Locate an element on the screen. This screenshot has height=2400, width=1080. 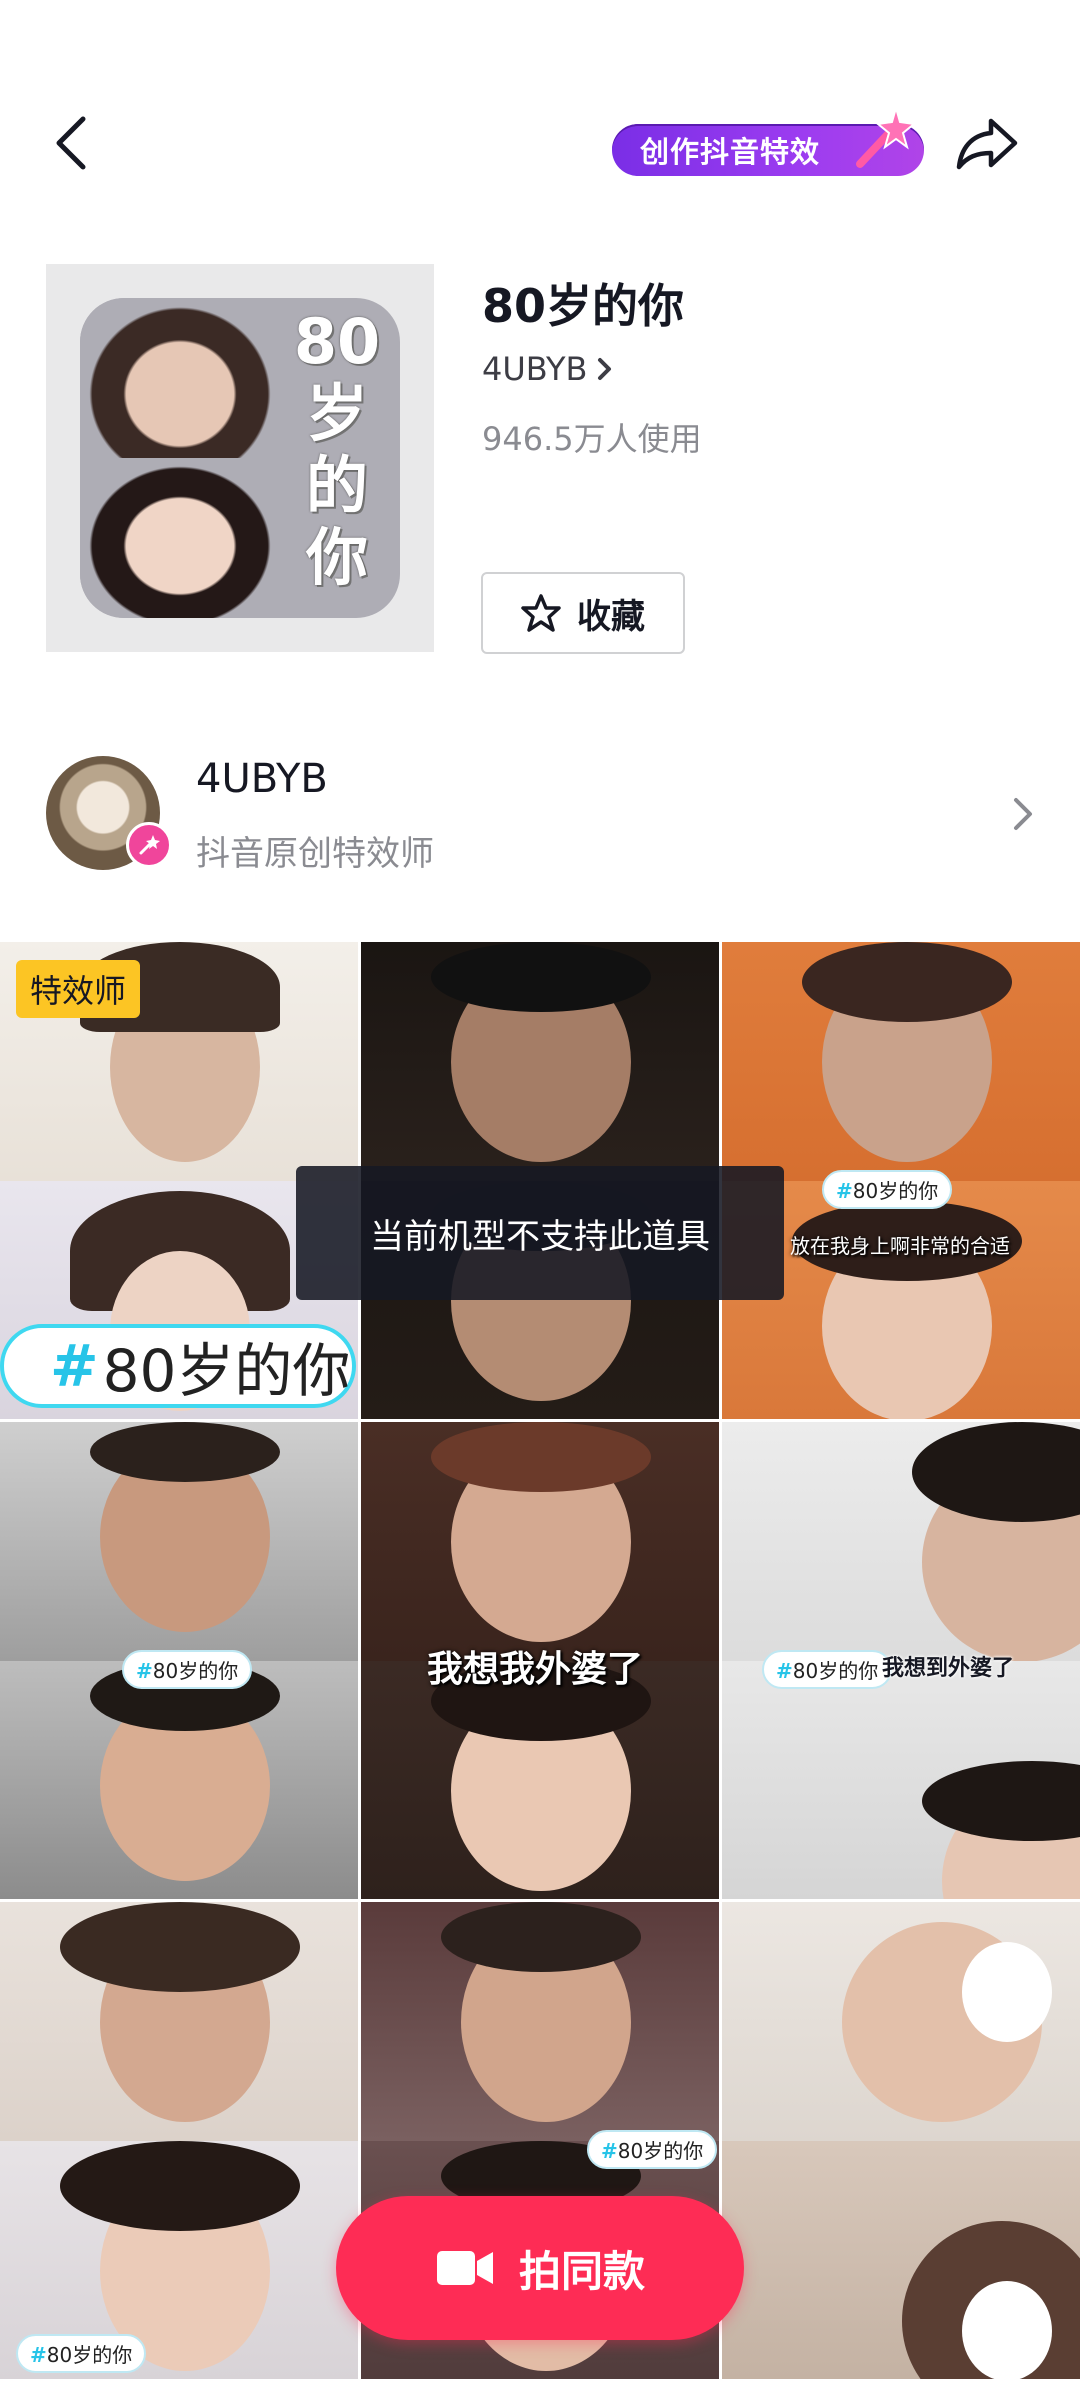
video-thumbnail: #80岁的你 我想到外婆了 is located at coordinates (901, 1660).